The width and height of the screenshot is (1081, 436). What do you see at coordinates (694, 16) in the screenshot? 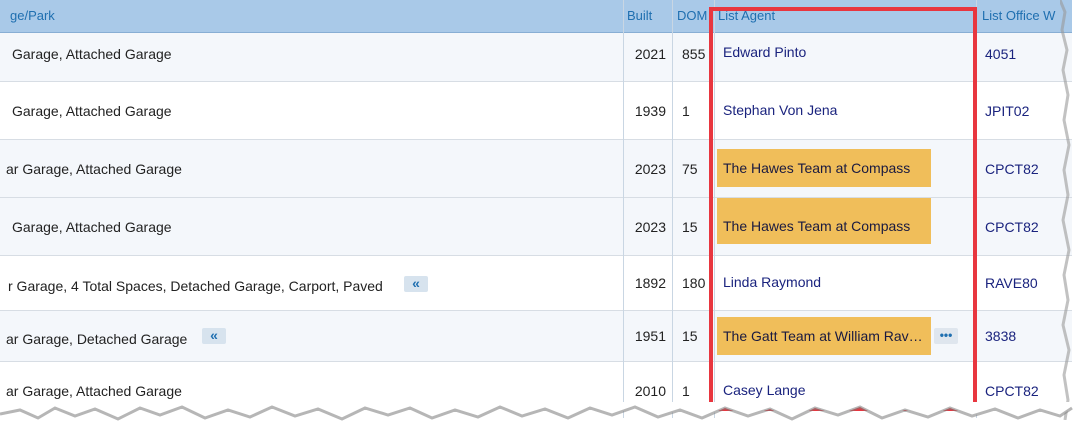
I see `column-header-dom: DOM` at bounding box center [694, 16].